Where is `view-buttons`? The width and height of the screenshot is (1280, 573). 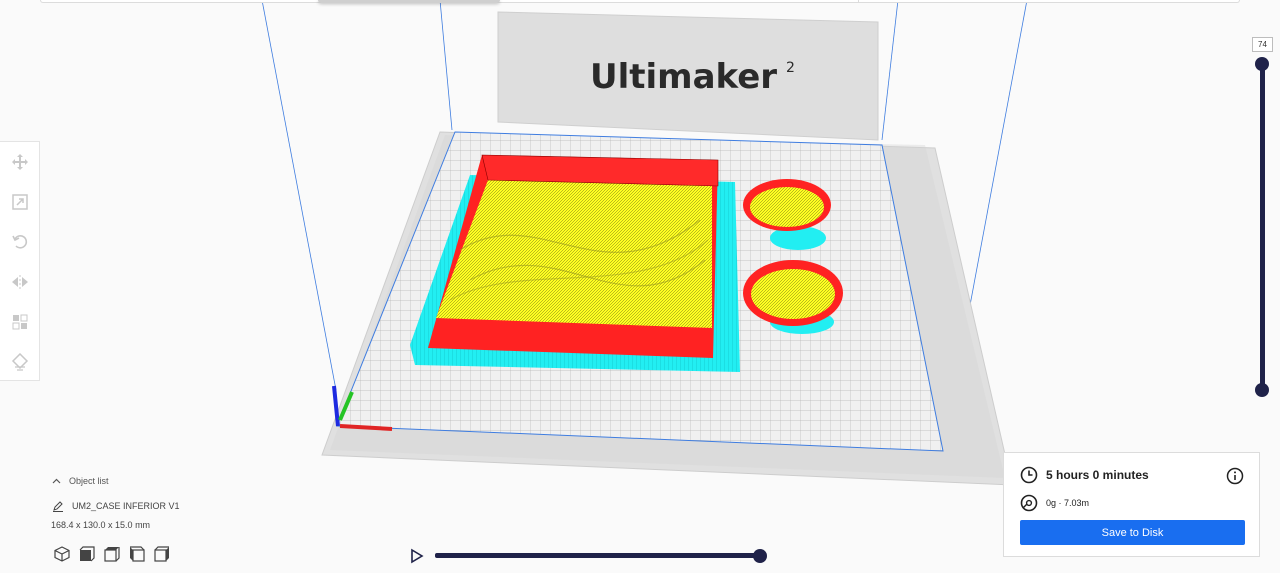 view-buttons is located at coordinates (111, 553).